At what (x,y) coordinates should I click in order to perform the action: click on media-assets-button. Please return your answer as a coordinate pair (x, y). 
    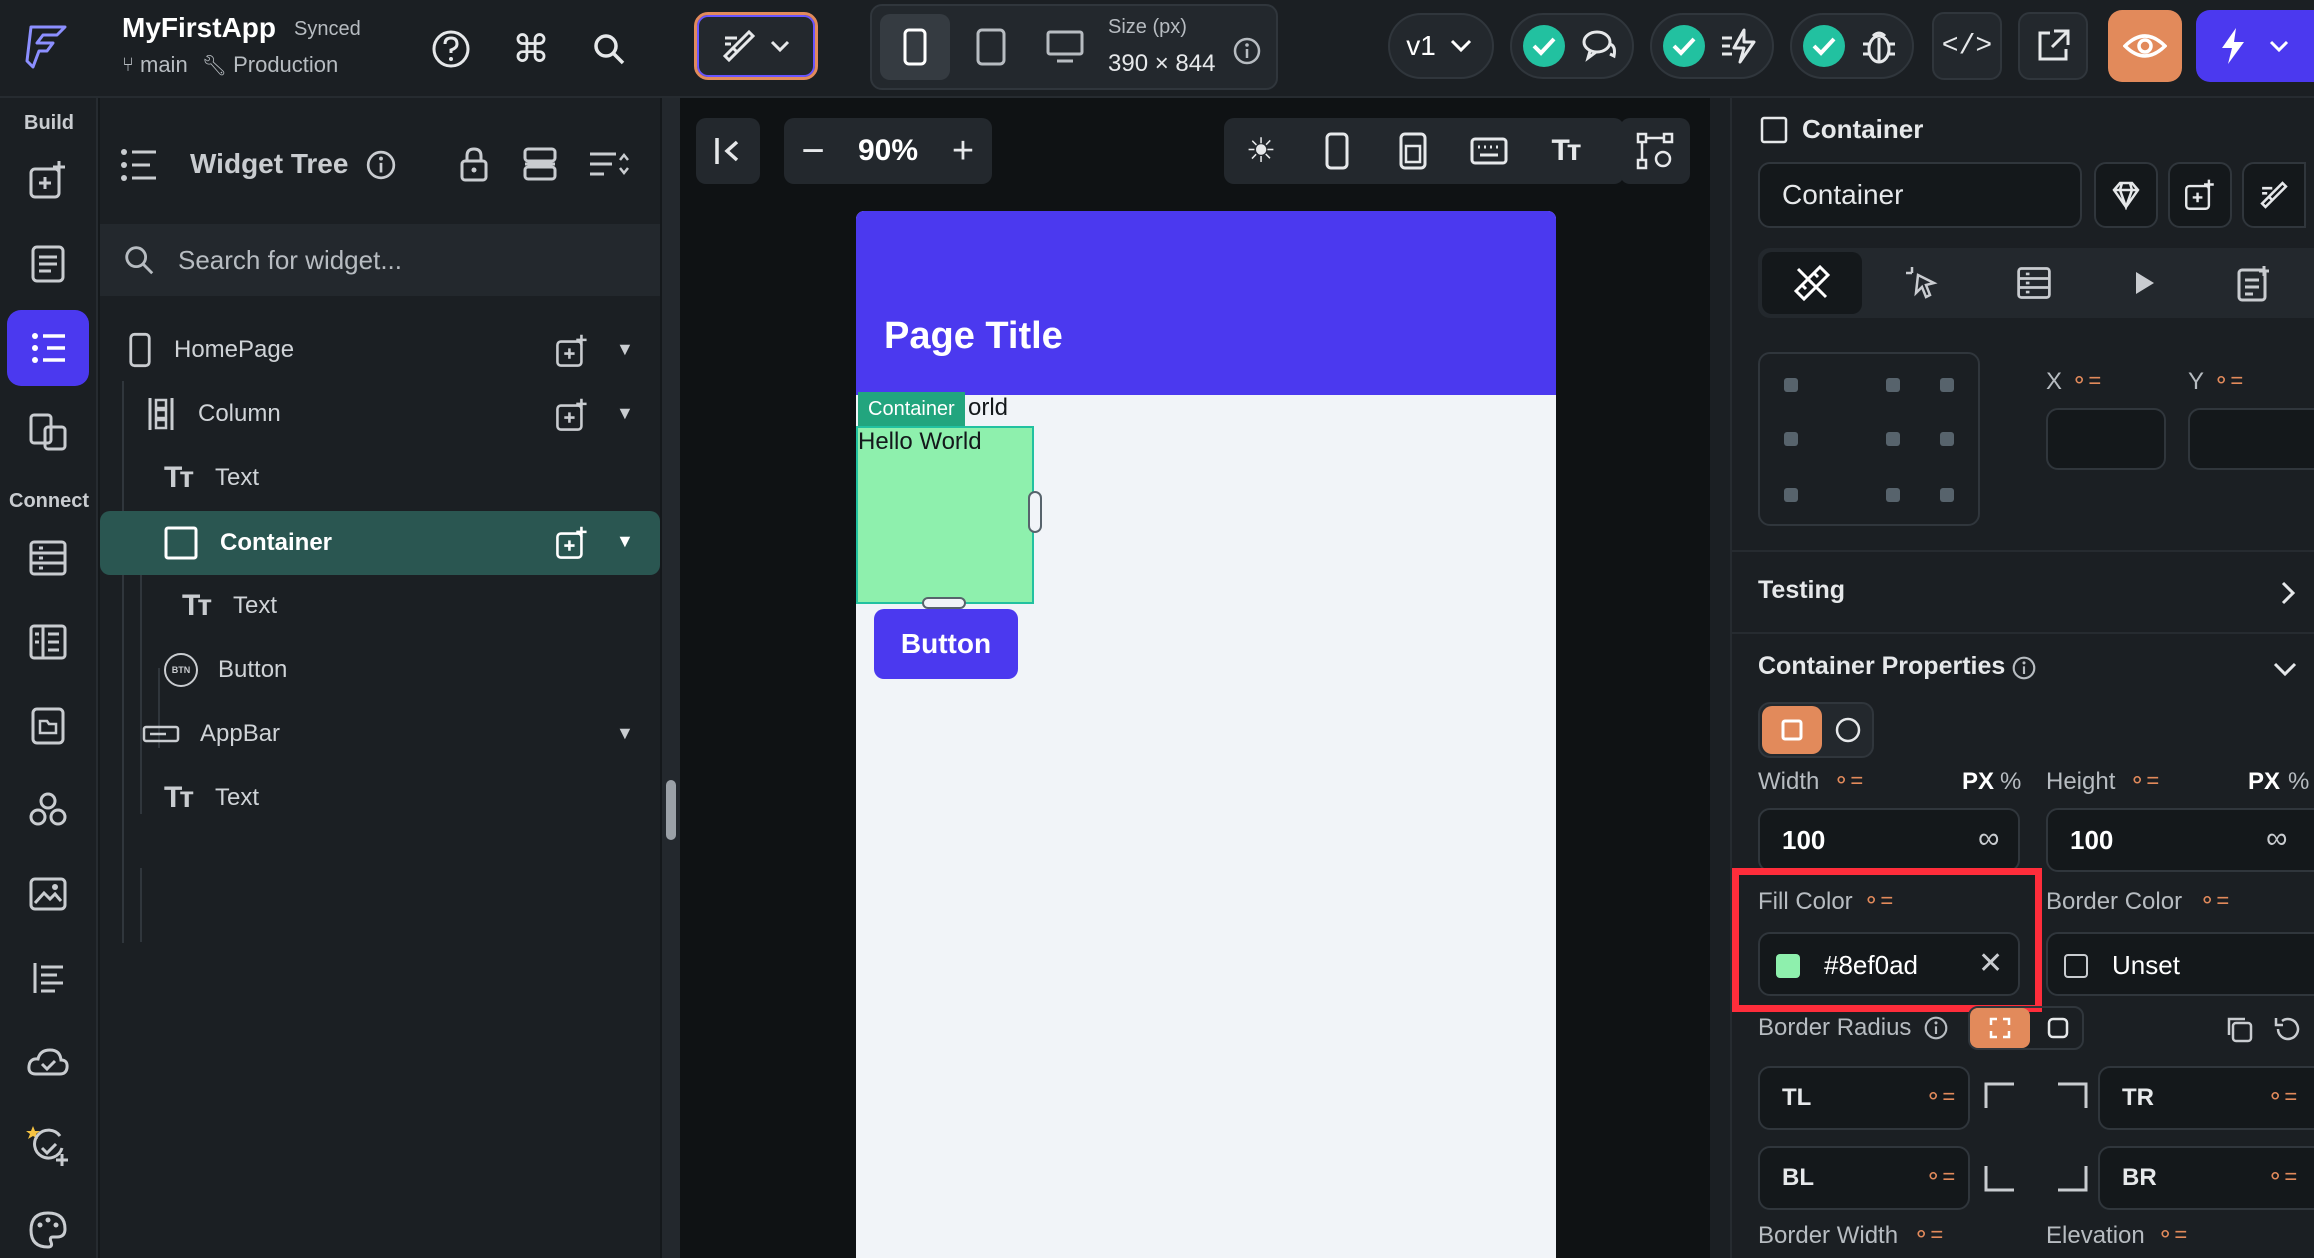
    Looking at the image, I should click on (48, 726).